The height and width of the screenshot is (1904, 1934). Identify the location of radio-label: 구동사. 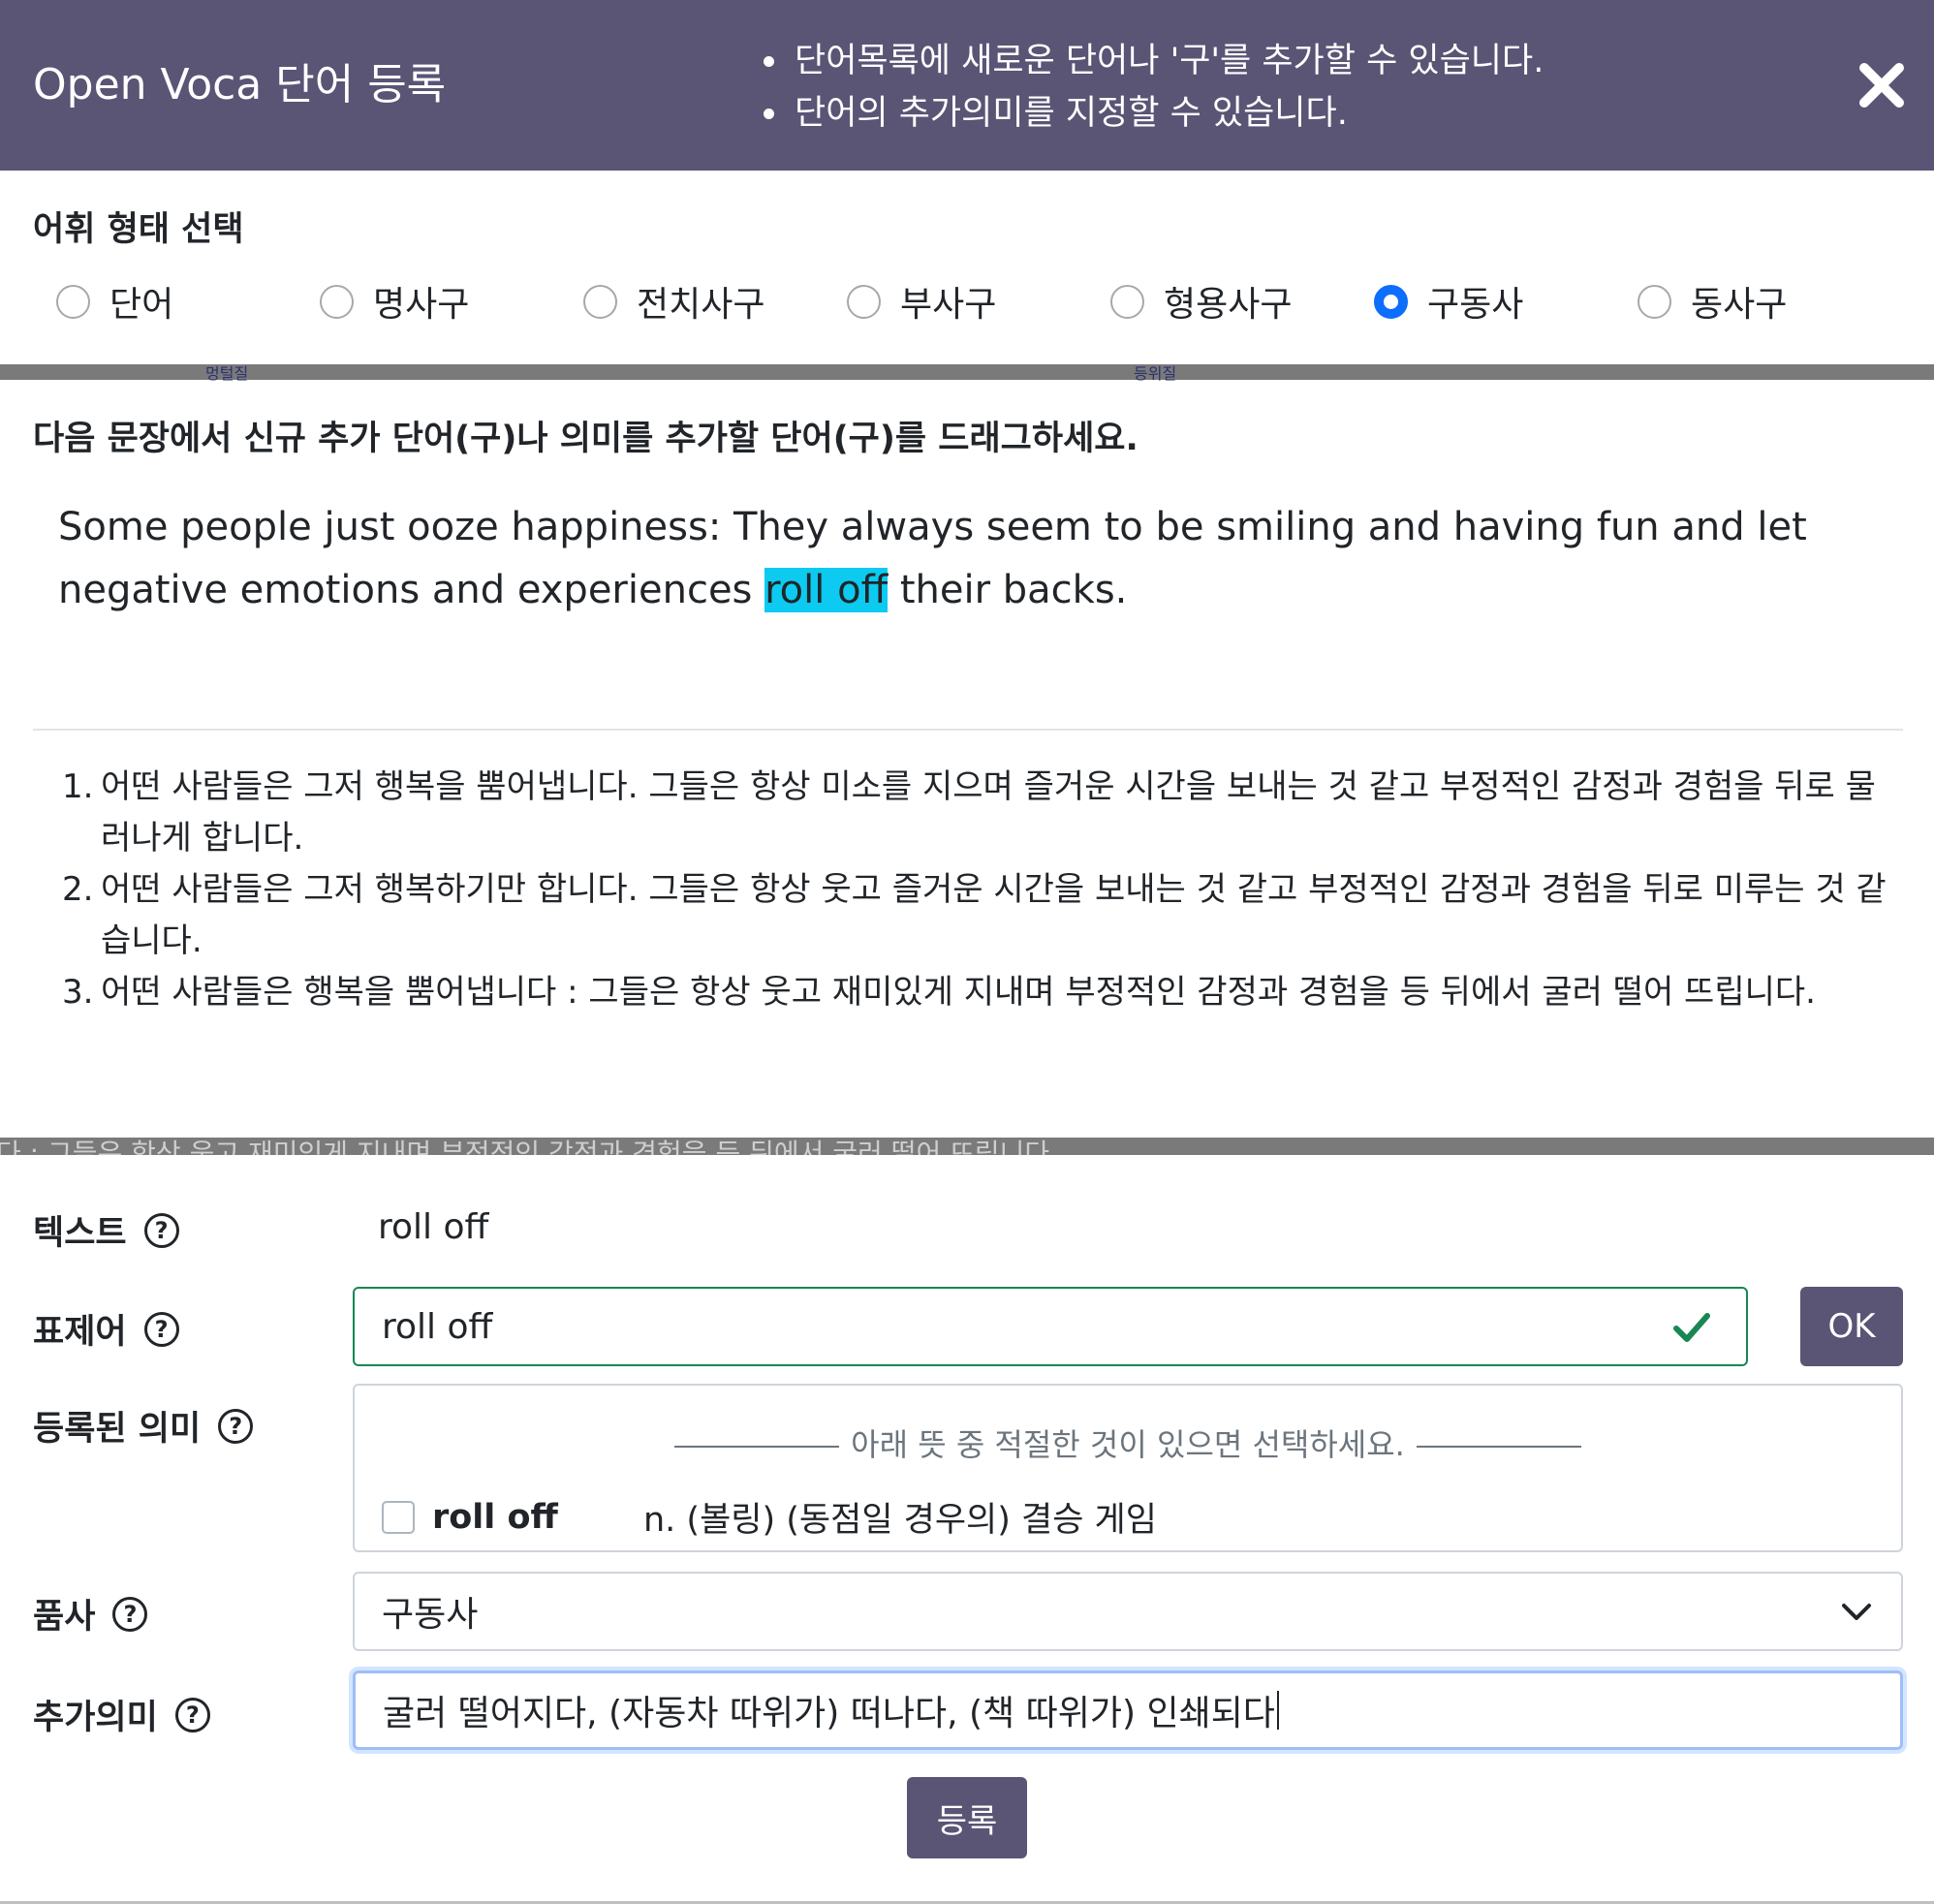
(1475, 305).